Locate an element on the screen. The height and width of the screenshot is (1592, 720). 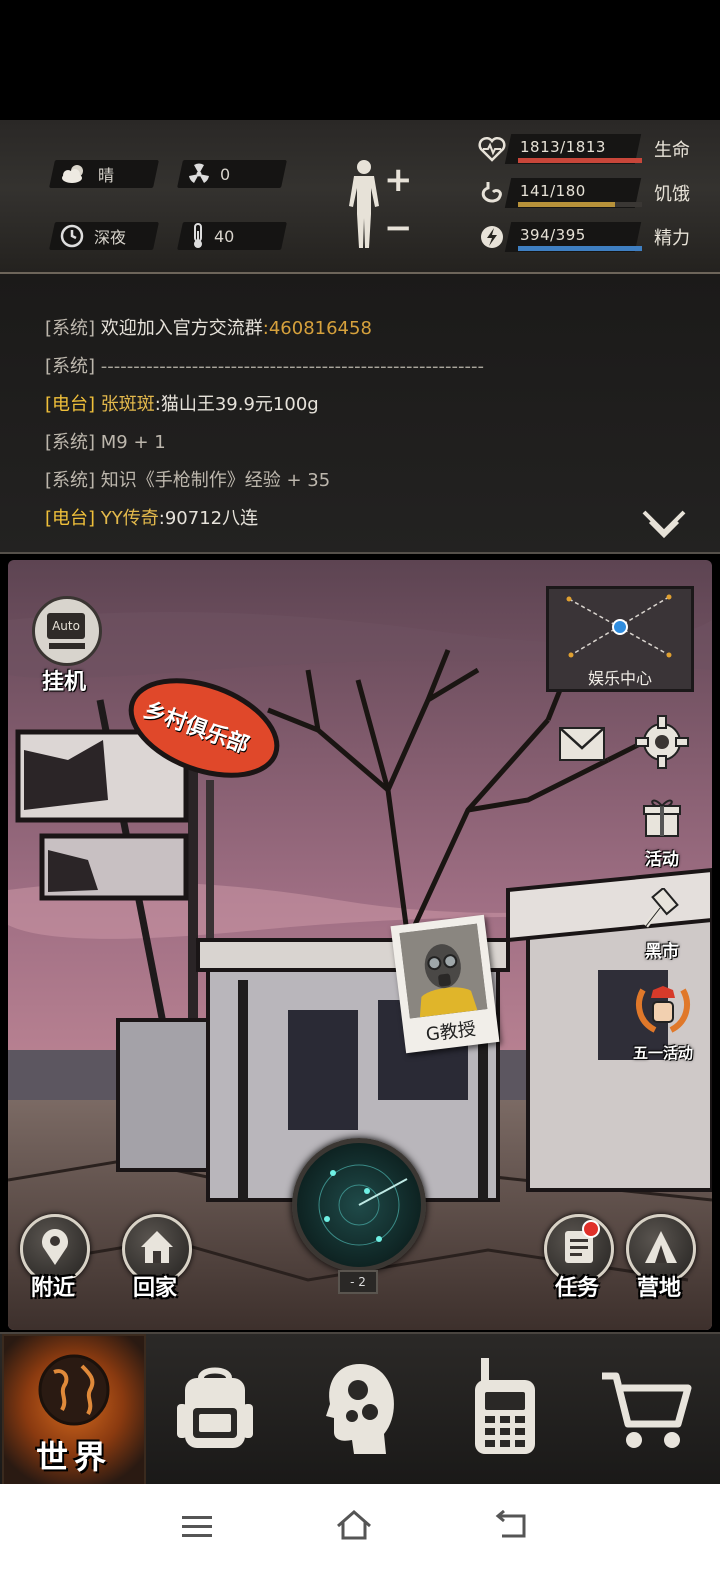
time-status: 深夜 is located at coordinates (93, 236).